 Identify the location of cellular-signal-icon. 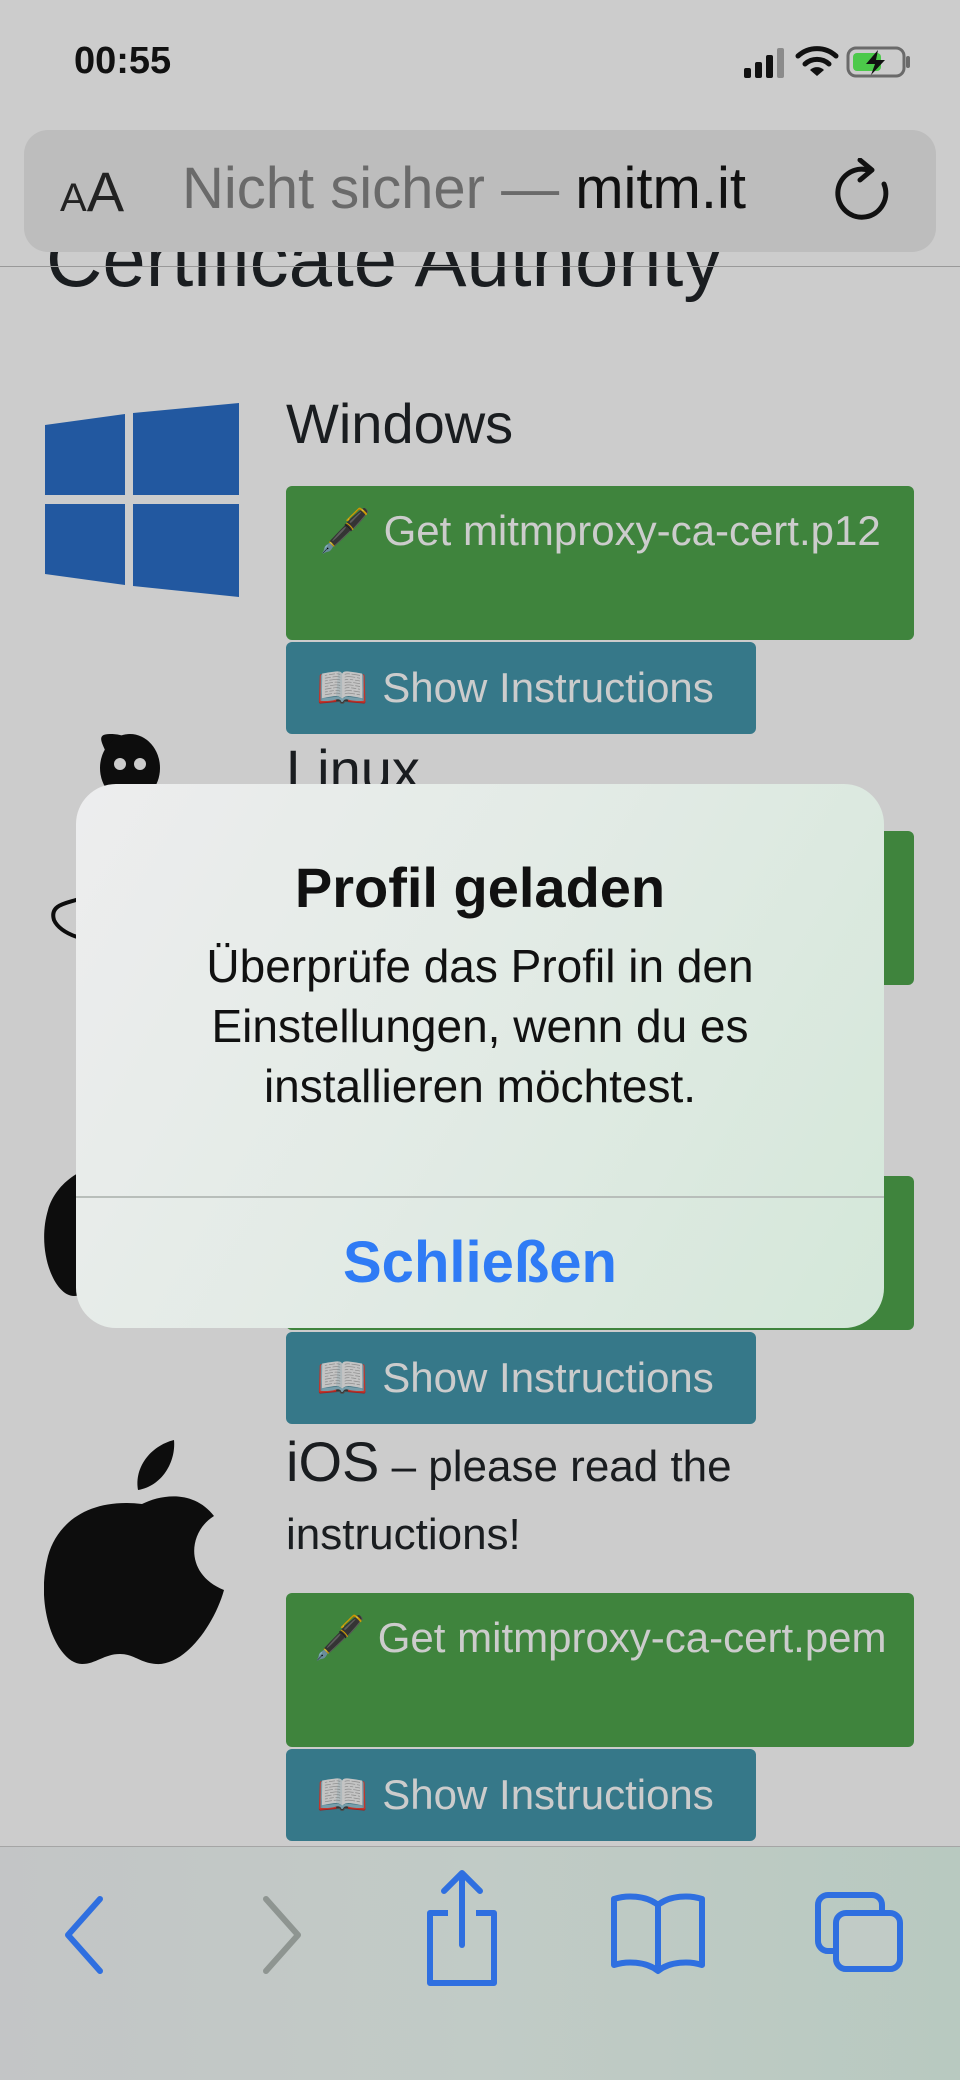
(764, 63).